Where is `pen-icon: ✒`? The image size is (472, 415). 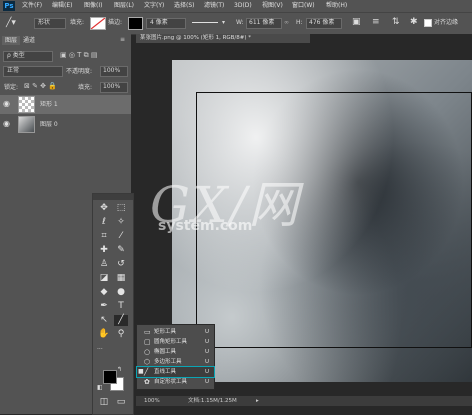
pen-icon: ✒ is located at coordinates (104, 306).